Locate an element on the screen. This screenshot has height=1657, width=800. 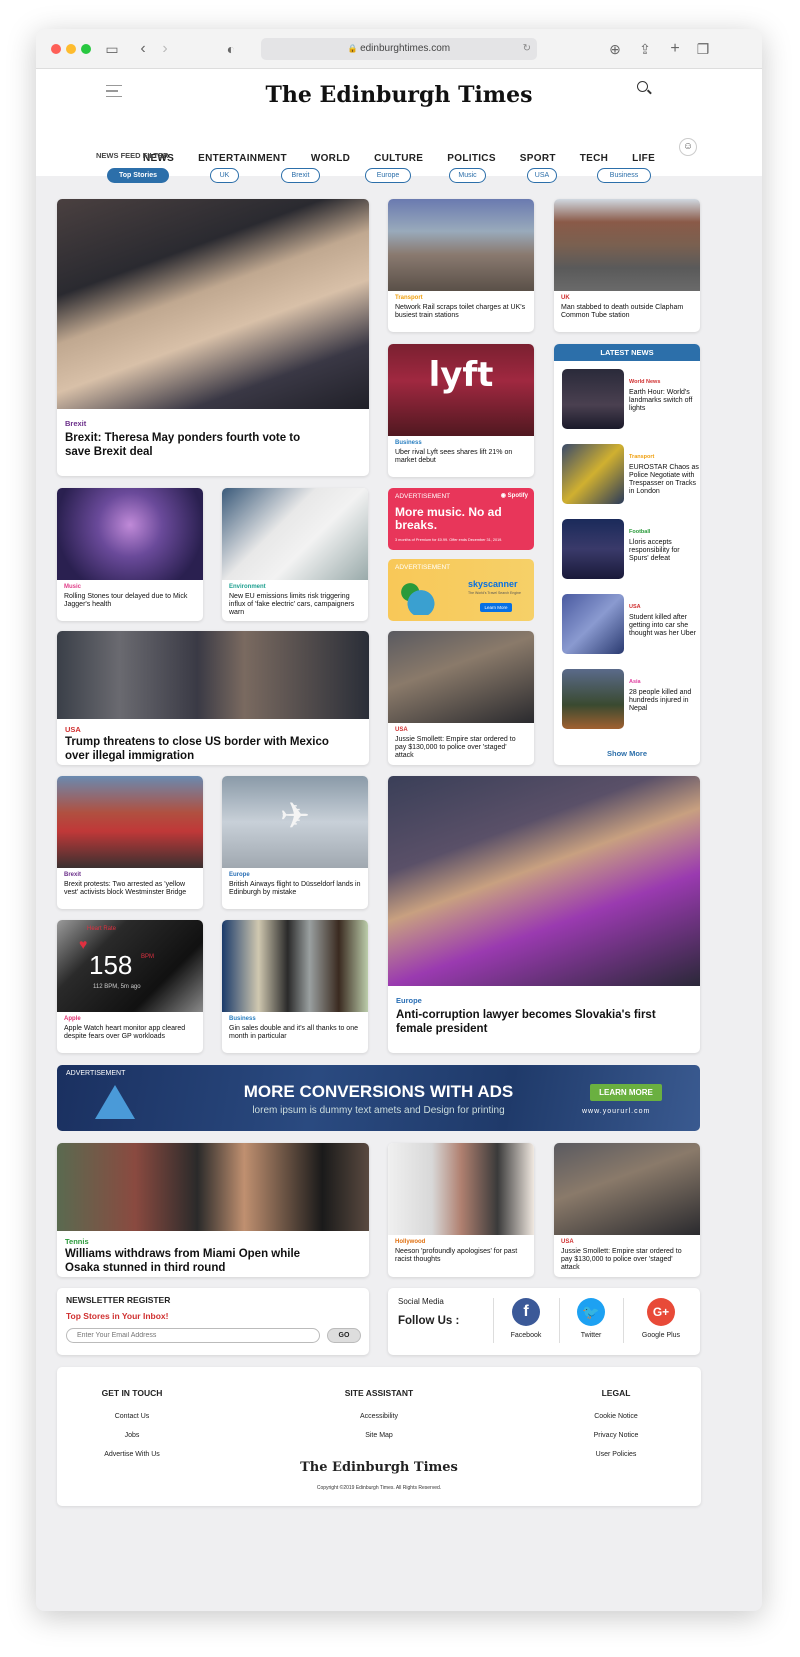
close-window-button is located at coordinates (56, 49).